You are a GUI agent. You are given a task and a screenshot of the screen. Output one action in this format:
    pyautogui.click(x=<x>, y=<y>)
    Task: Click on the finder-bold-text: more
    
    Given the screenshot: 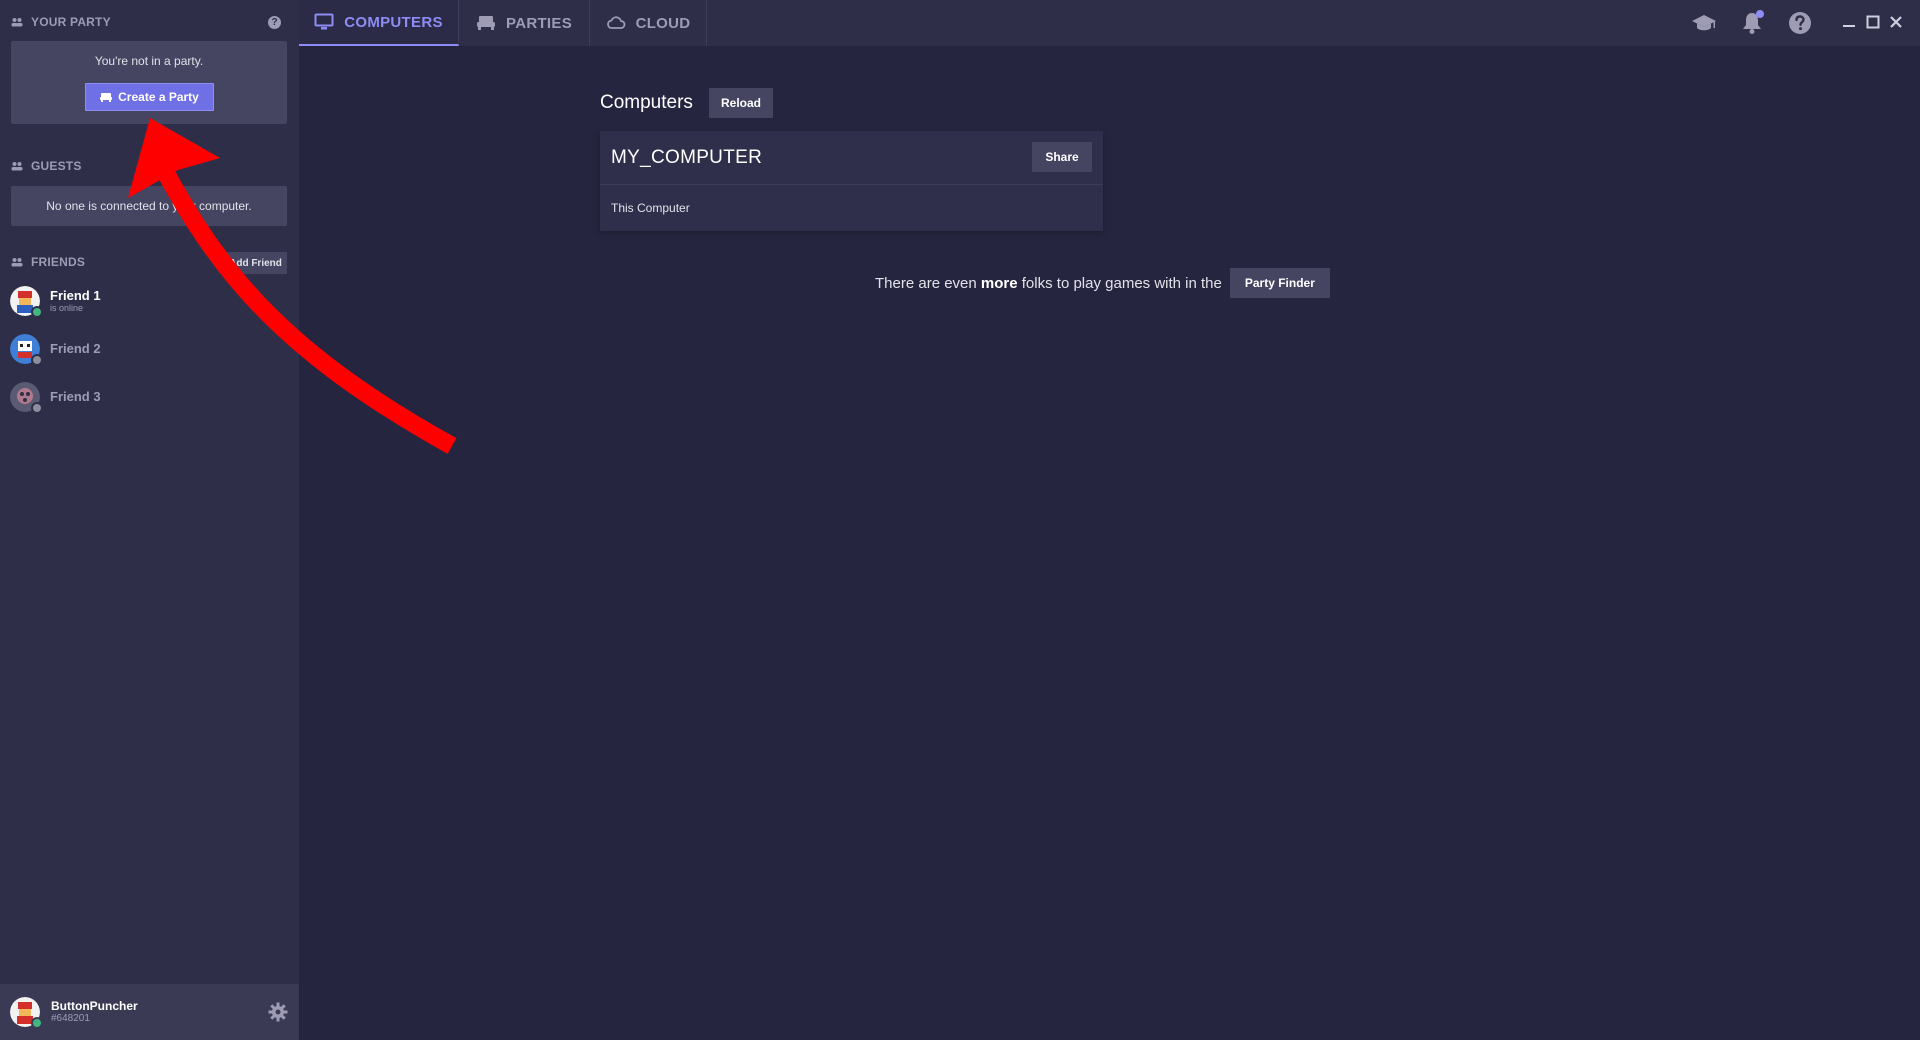 What is the action you would take?
    pyautogui.click(x=999, y=283)
    